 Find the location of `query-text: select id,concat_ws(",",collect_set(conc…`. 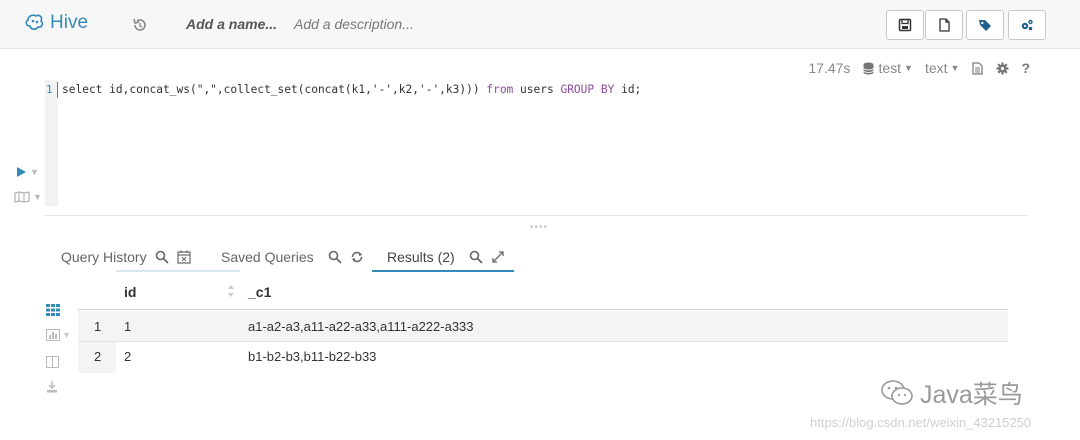

query-text: select id,concat_ws(",",collect_set(conc… is located at coordinates (274, 89).